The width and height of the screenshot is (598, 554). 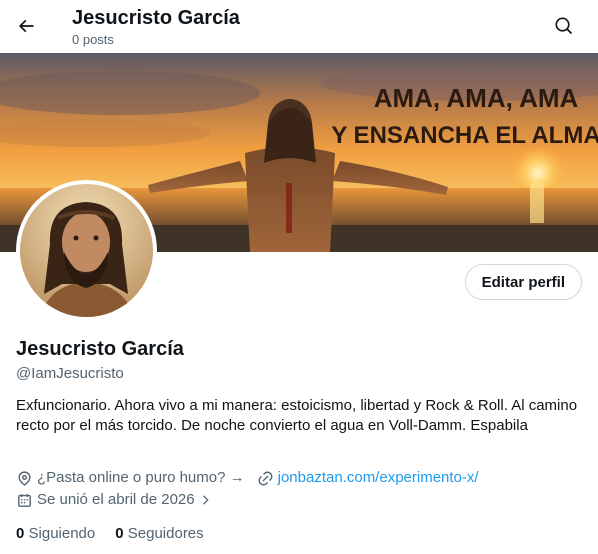 I want to click on joined-item: Se unió el abril de 2026, so click(x=116, y=500).